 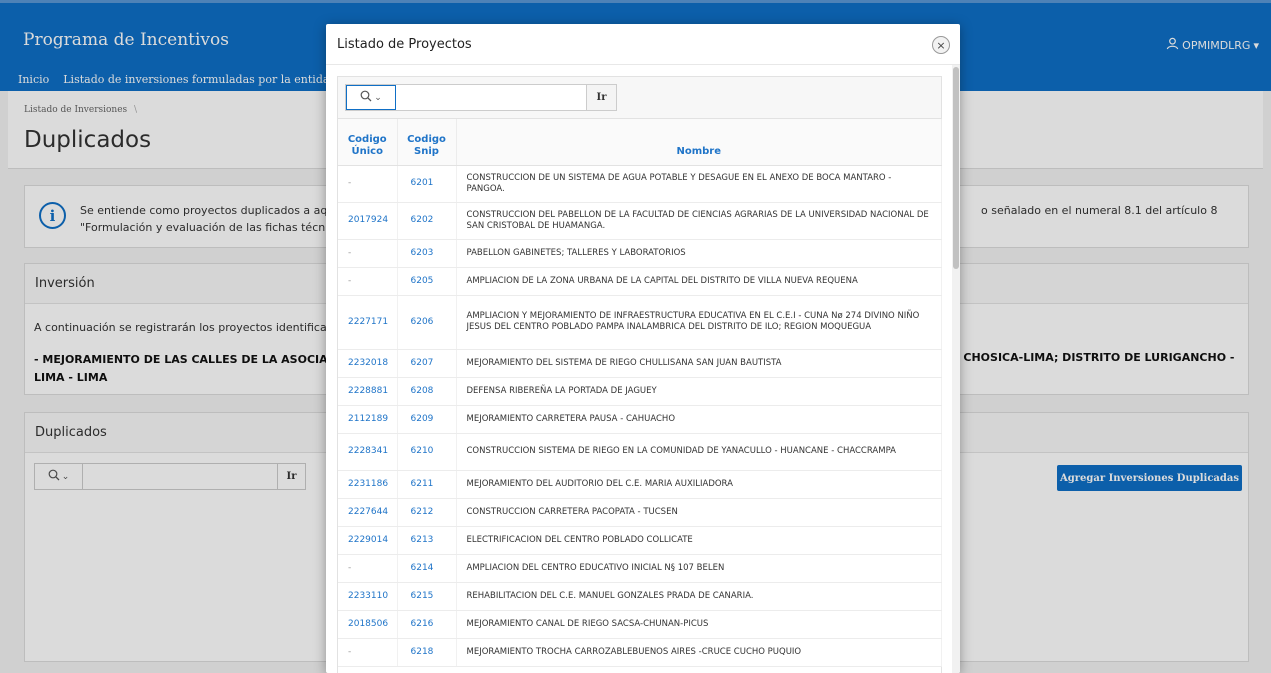 What do you see at coordinates (368, 540) in the screenshot?
I see `codigo-unico-cell: 2229014` at bounding box center [368, 540].